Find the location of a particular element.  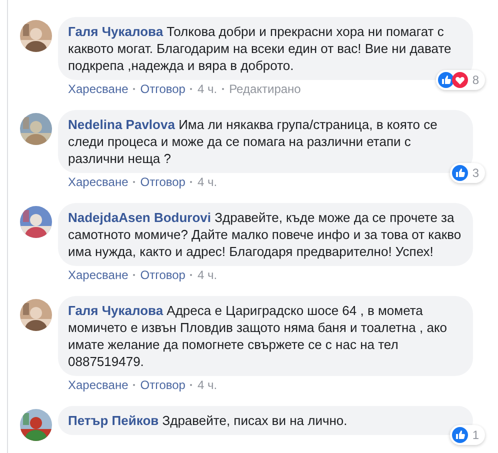

reaction-badge: 3 is located at coordinates (467, 173).